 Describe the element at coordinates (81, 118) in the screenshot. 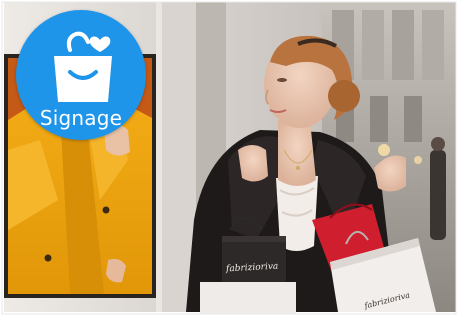

I see `signage-label: Signage` at that location.